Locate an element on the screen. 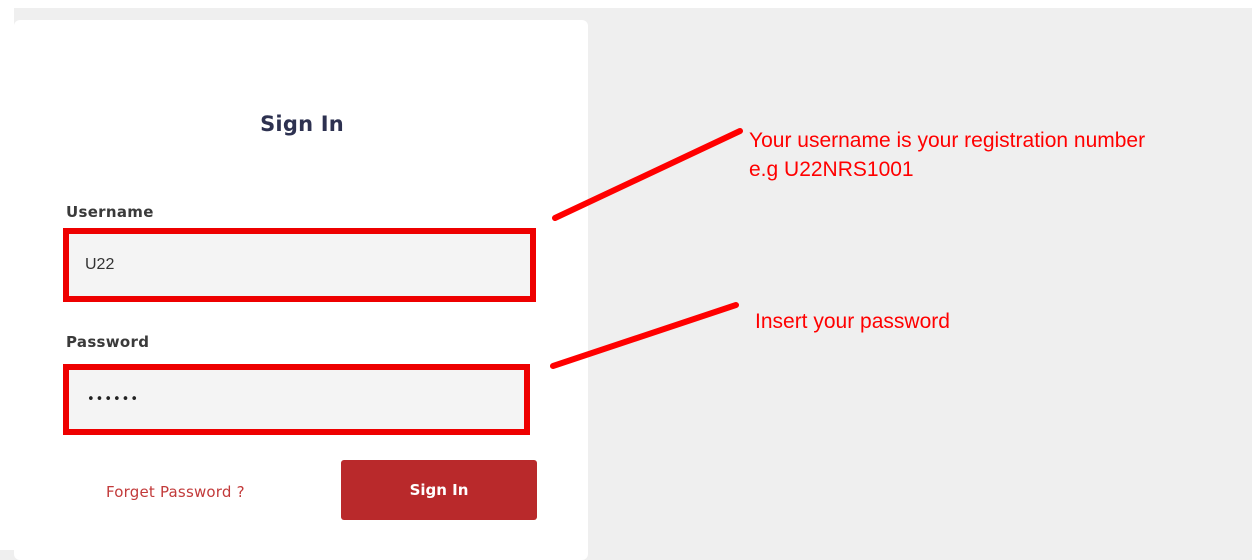  username-hint-line2: e.g U22NRS1001 is located at coordinates (831, 169).